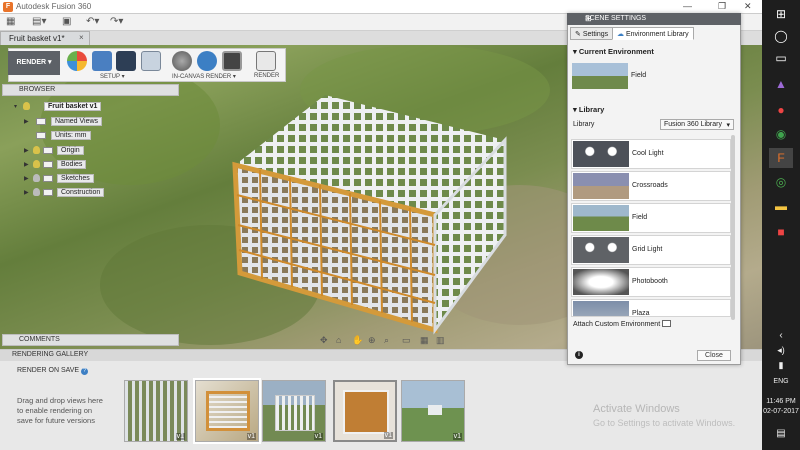  What do you see at coordinates (651, 250) in the screenshot?
I see `environment-item-grid-light: Grid Light` at bounding box center [651, 250].